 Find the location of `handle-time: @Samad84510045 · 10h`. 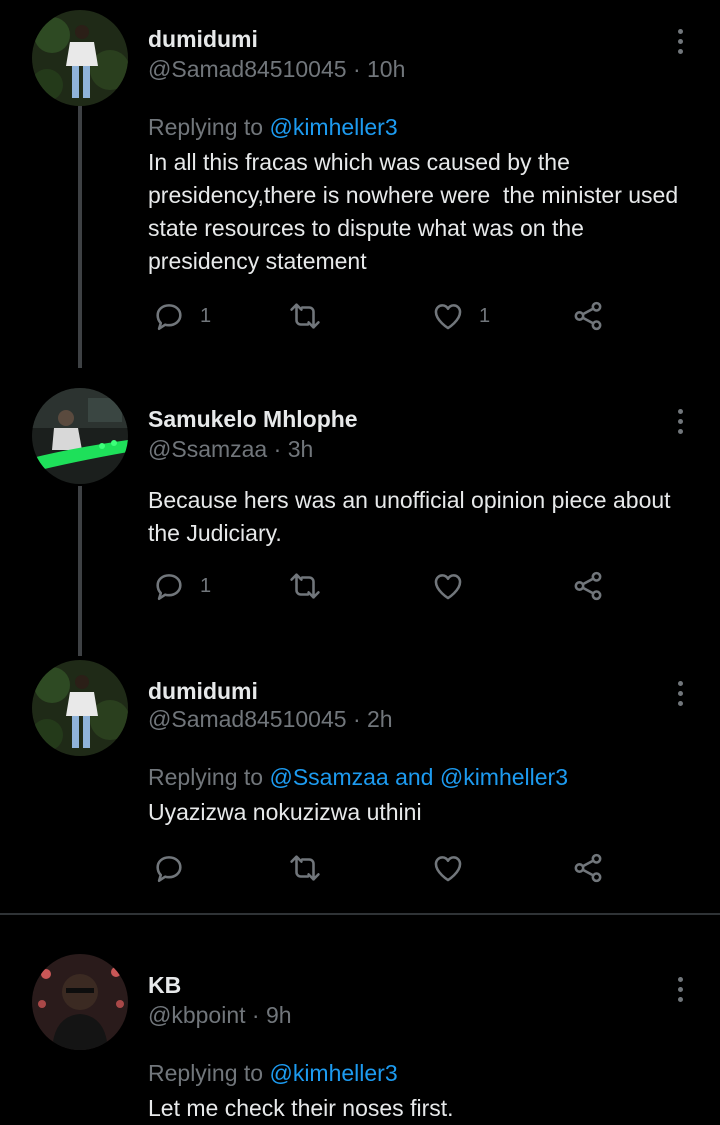

handle-time: @Samad84510045 · 10h is located at coordinates (276, 69).